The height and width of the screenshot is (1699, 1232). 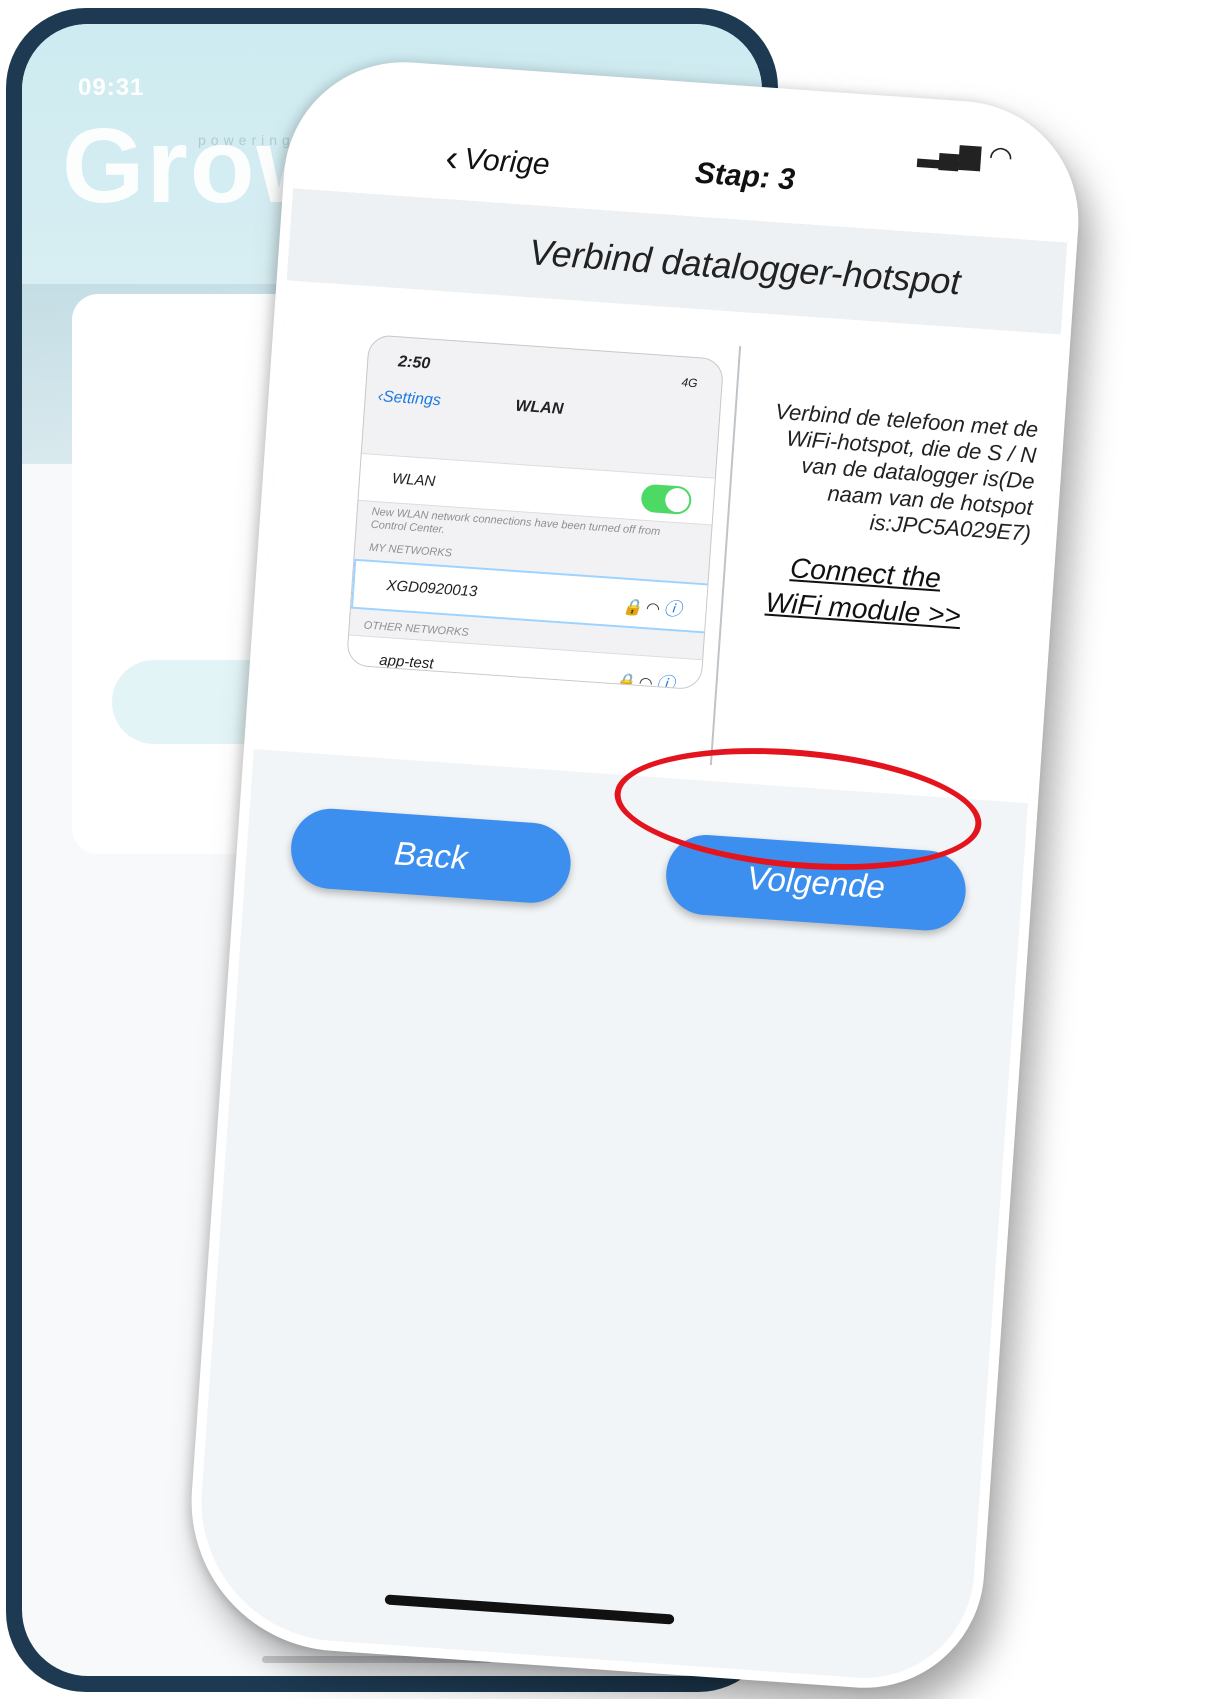 I want to click on info-icon: ⓘ, so click(x=672, y=609).